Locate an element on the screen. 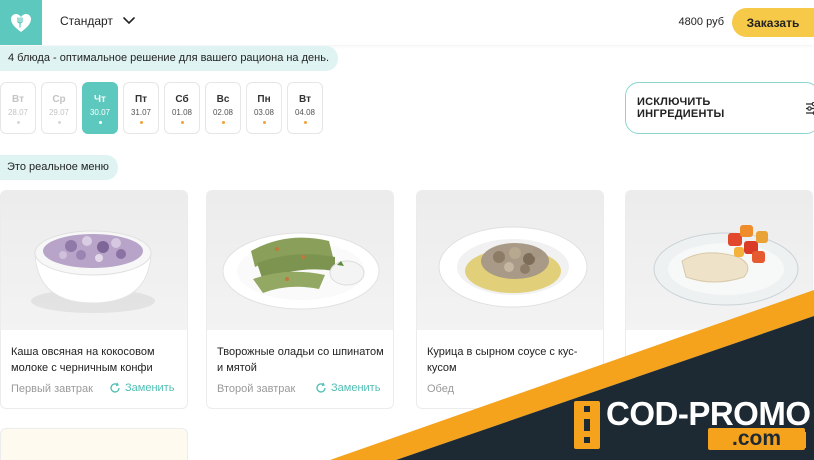 This screenshot has width=814, height=460. meal-type: Второй завтрак is located at coordinates (256, 389).